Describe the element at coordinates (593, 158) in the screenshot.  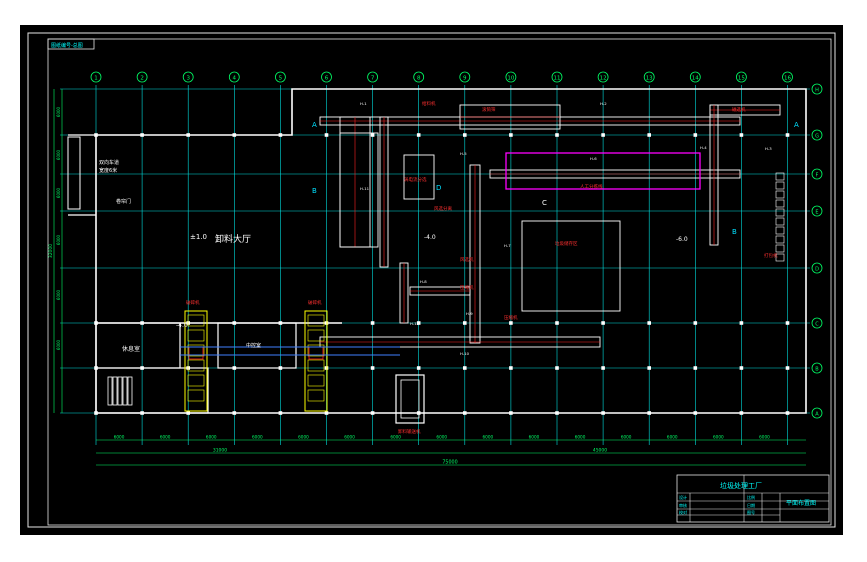
I see `belt-tag: H-6` at that location.